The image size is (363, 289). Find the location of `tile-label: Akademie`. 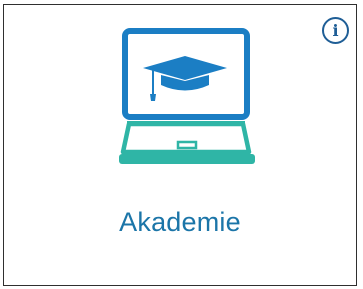

tile-label: Akademie is located at coordinates (180, 222).